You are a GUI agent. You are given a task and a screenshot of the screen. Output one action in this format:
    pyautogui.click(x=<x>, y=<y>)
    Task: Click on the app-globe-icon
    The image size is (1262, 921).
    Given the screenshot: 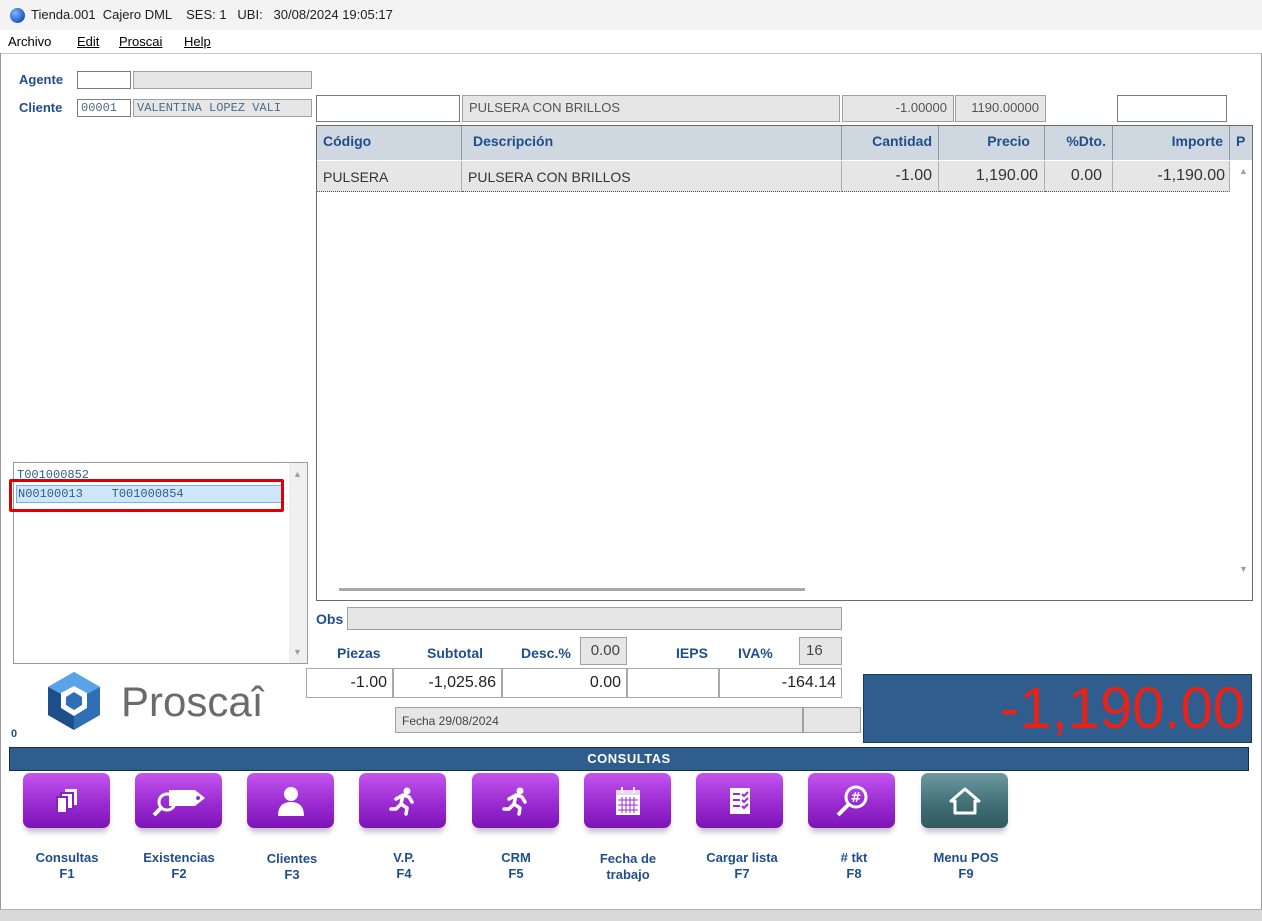 What is the action you would take?
    pyautogui.click(x=17, y=15)
    